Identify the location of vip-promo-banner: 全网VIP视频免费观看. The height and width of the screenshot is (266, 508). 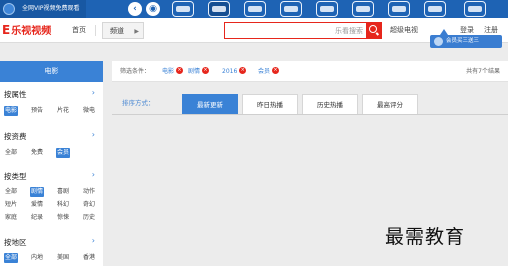
(43, 9).